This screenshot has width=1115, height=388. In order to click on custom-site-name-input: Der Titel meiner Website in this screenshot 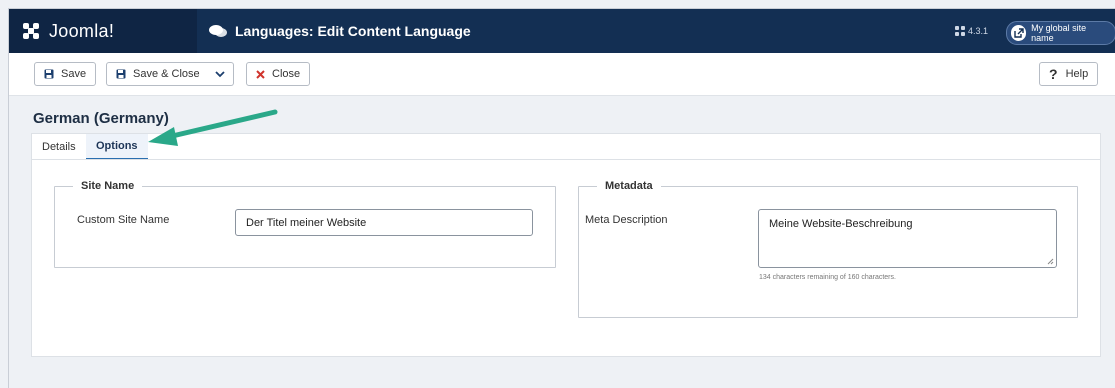, I will do `click(384, 222)`.